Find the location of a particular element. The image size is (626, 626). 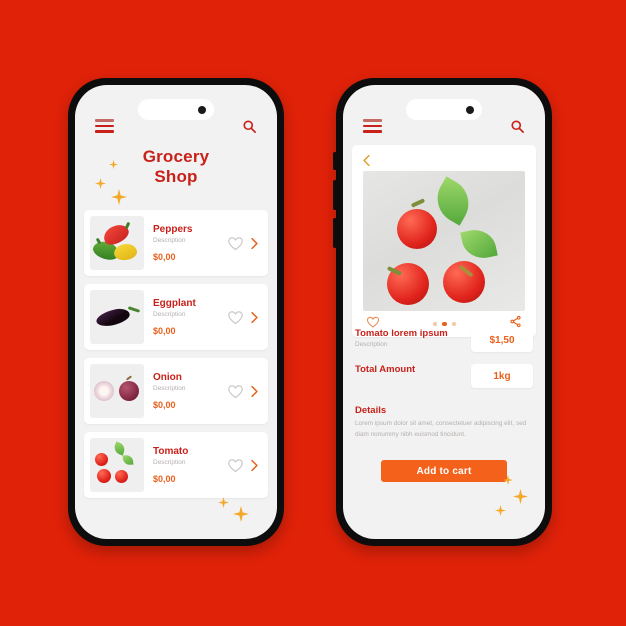

carousel-dots is located at coordinates (444, 324).